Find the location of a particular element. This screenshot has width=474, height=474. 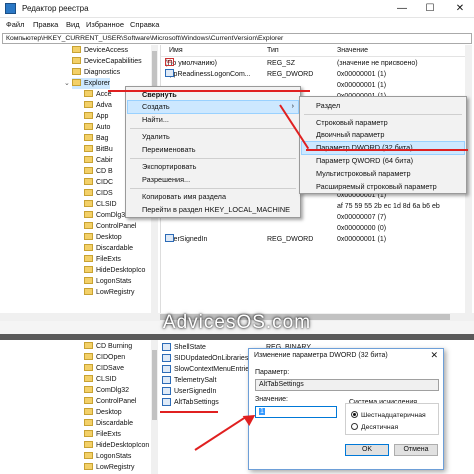

value-data: 0x00000007 (7) is located at coordinates (362, 217).